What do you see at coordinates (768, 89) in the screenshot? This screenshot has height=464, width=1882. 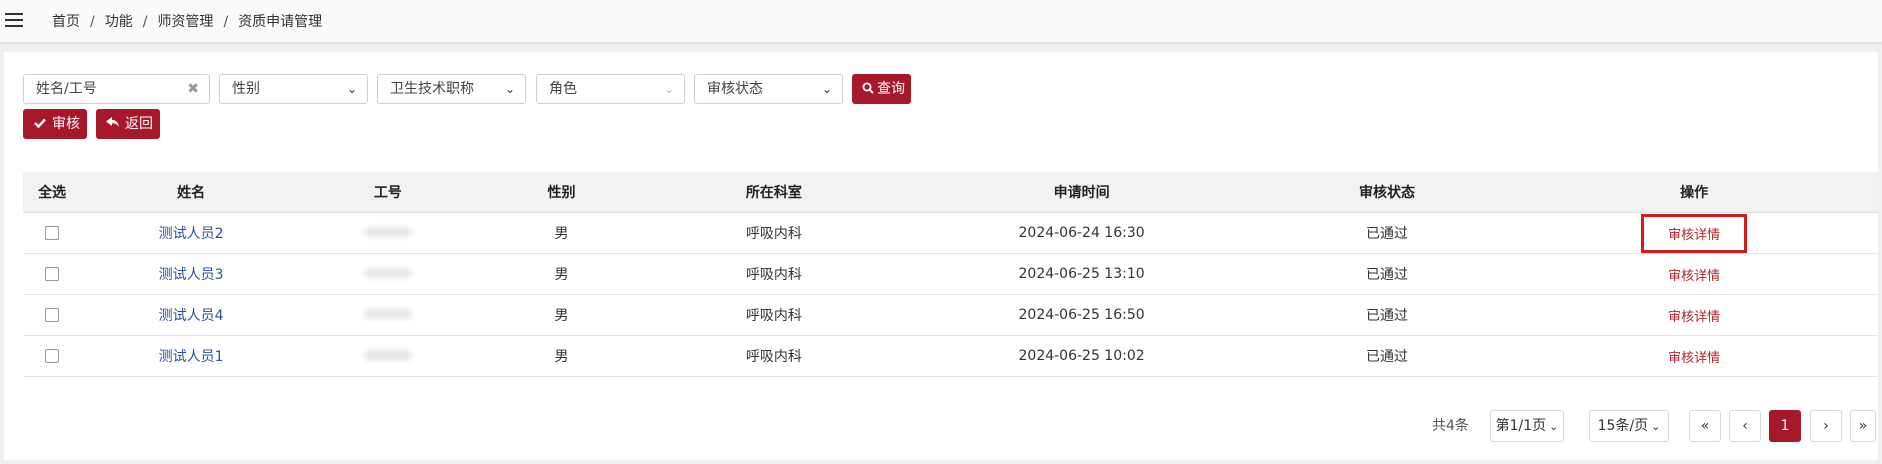 I see `status-select: 审核状态 ⌄` at bounding box center [768, 89].